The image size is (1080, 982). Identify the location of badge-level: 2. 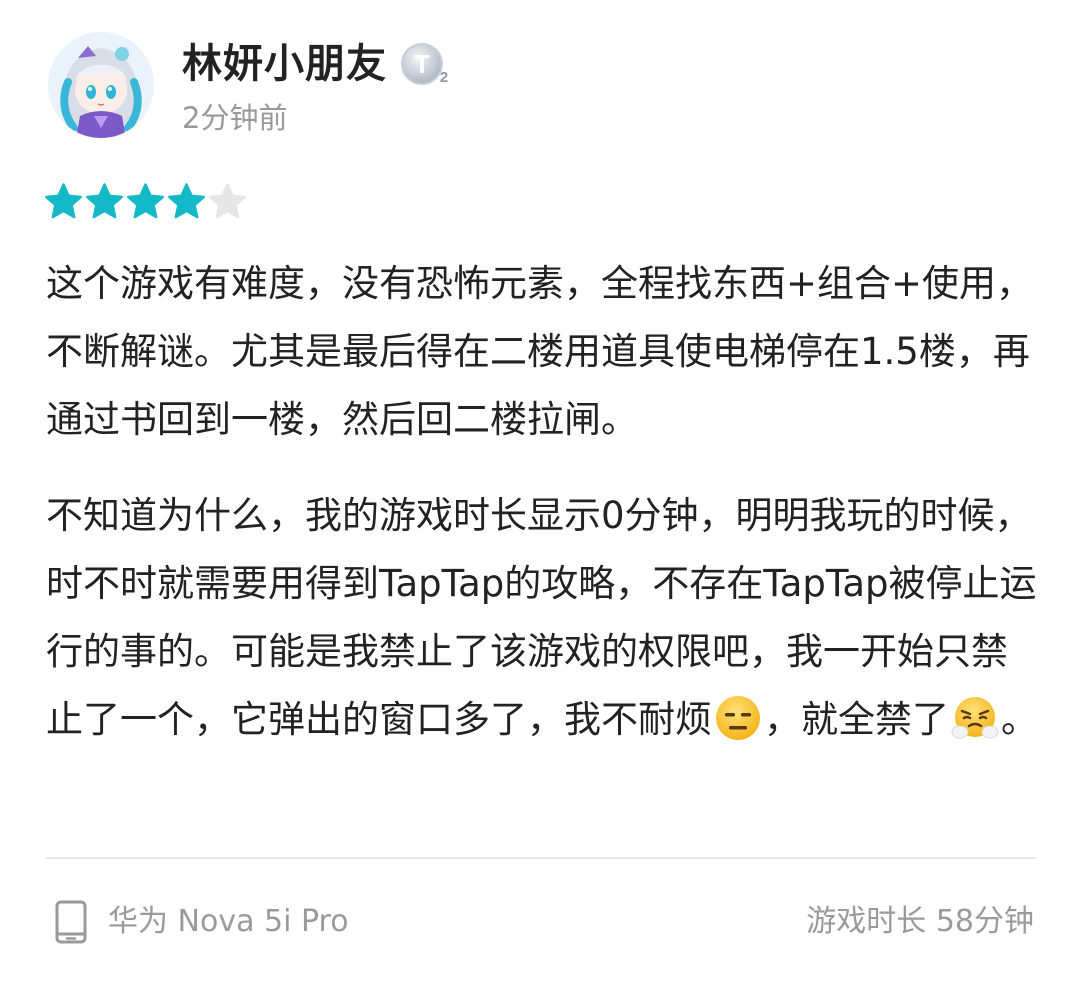
(444, 77).